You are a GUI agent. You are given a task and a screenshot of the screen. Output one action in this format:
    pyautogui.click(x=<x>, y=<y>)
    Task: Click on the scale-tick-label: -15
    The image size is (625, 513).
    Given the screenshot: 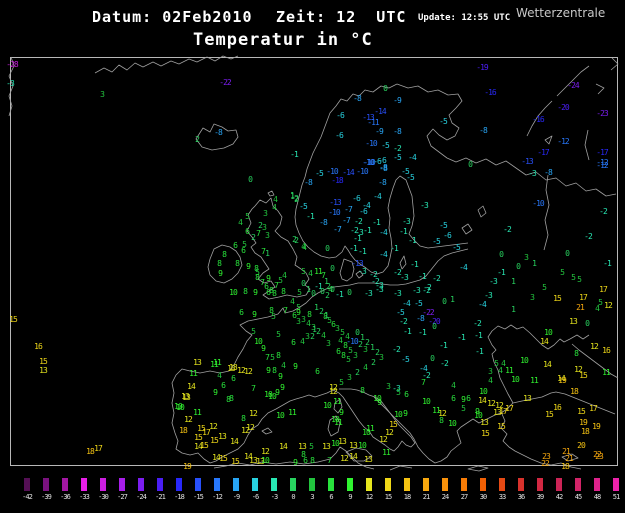 What is the action you would take?
    pyautogui.click(x=198, y=497)
    